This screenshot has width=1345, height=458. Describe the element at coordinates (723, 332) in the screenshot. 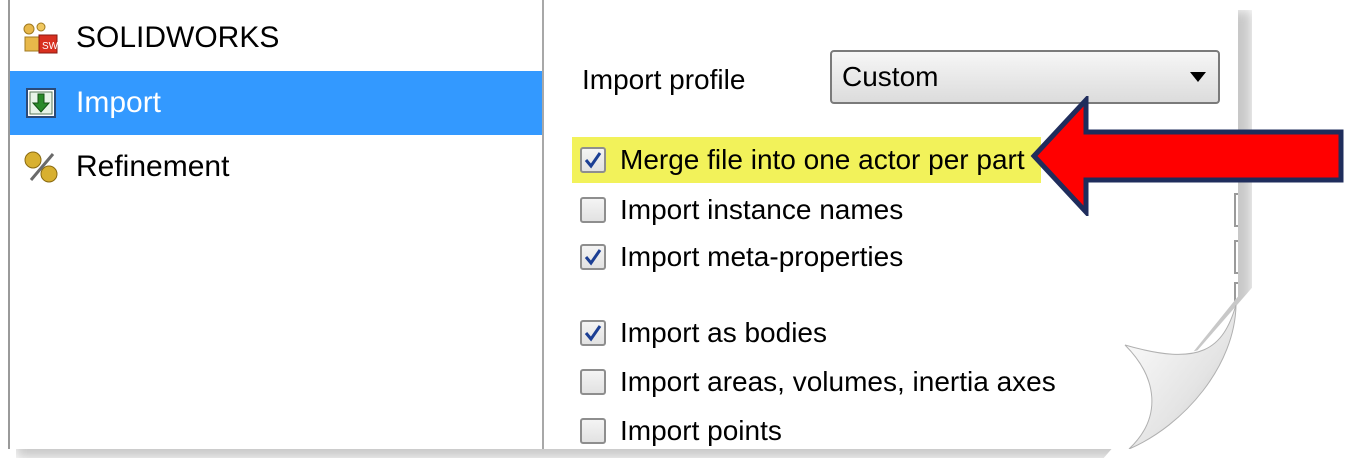

I see `option-label: Import as bodies` at that location.